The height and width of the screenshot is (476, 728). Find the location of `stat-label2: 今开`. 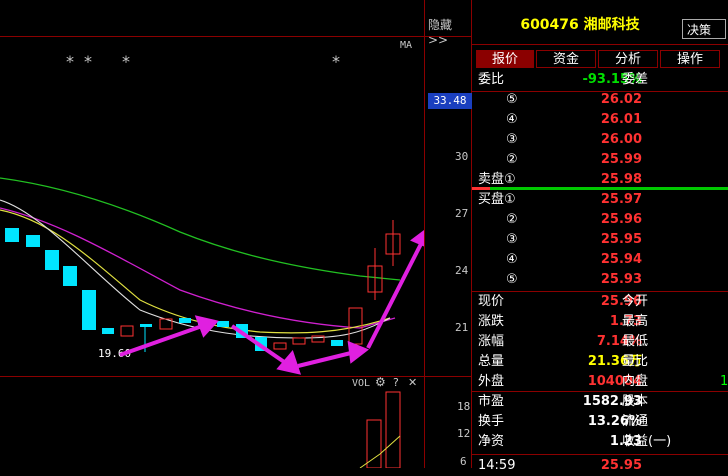

stat-label2: 今开 is located at coordinates (635, 301).